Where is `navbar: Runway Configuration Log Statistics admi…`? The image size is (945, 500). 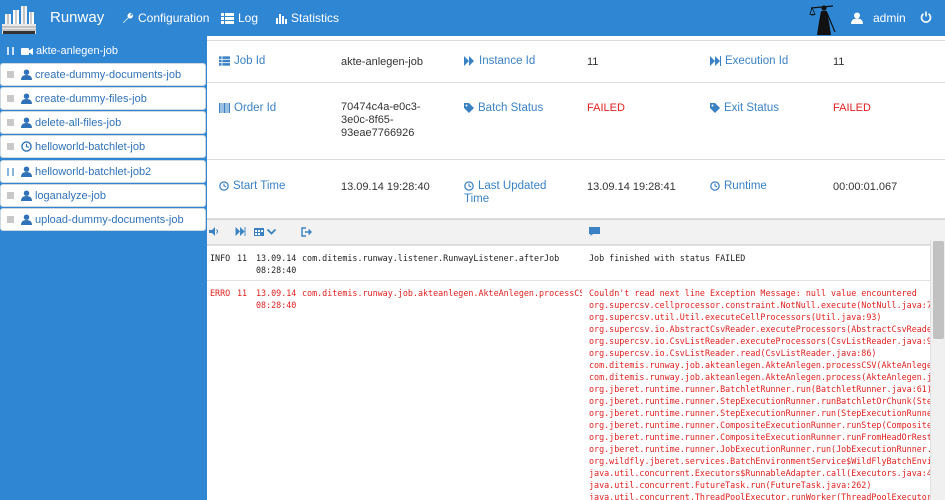
navbar: Runway Configuration Log Statistics admi… is located at coordinates (472, 18).